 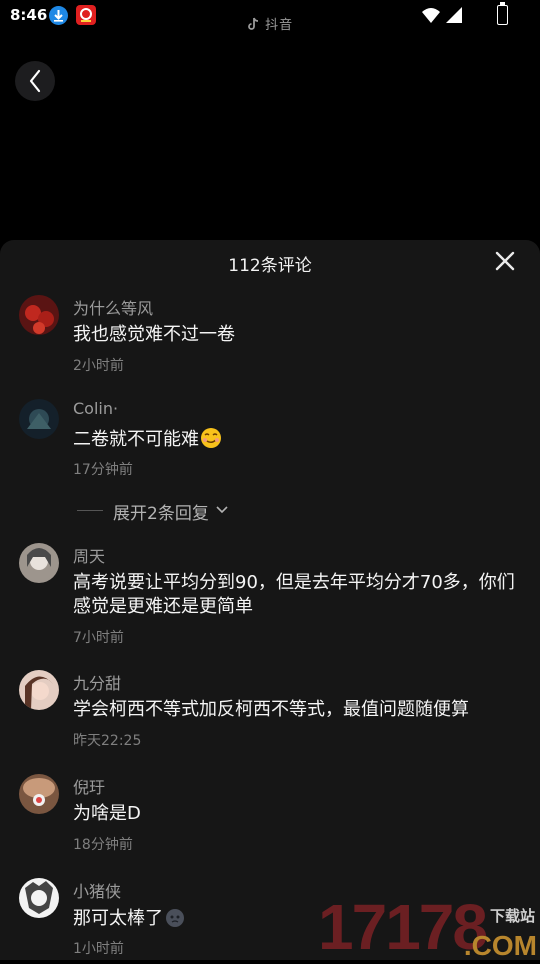 What do you see at coordinates (89, 786) in the screenshot?
I see `comment-username: 倪玗` at bounding box center [89, 786].